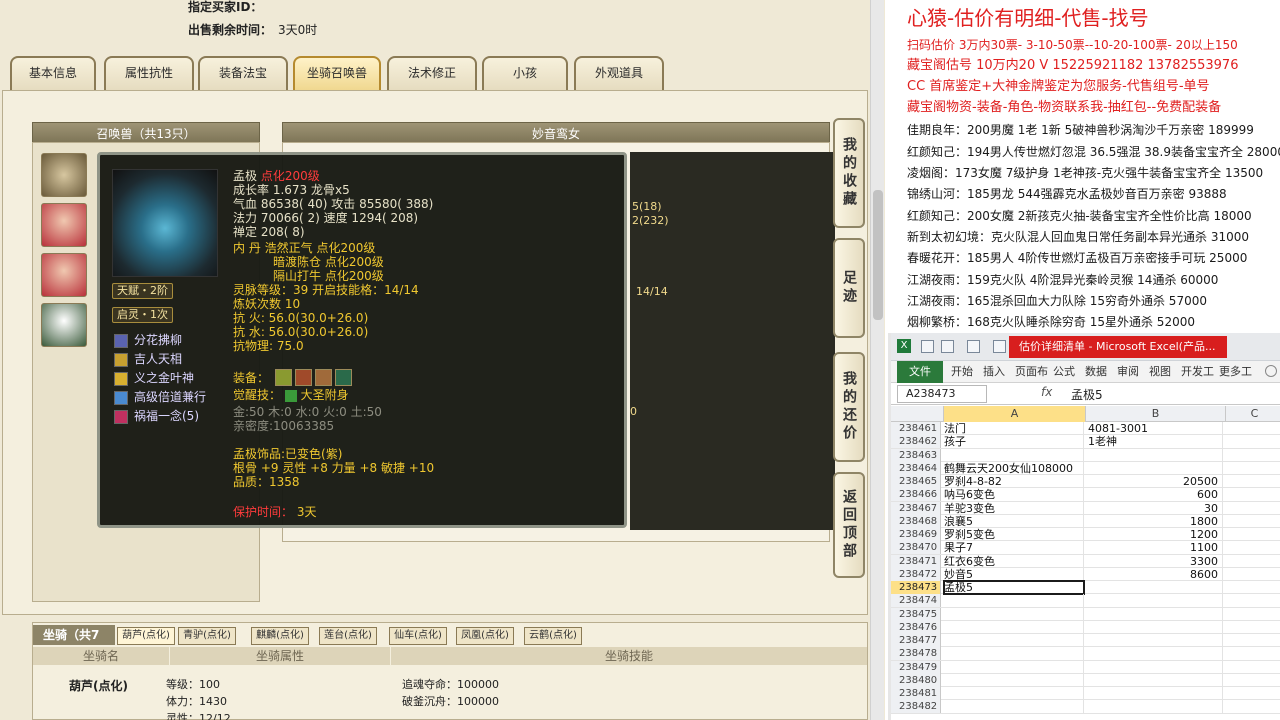 The width and height of the screenshot is (1280, 720). I want to click on customize-qat-icon, so click(999, 346).